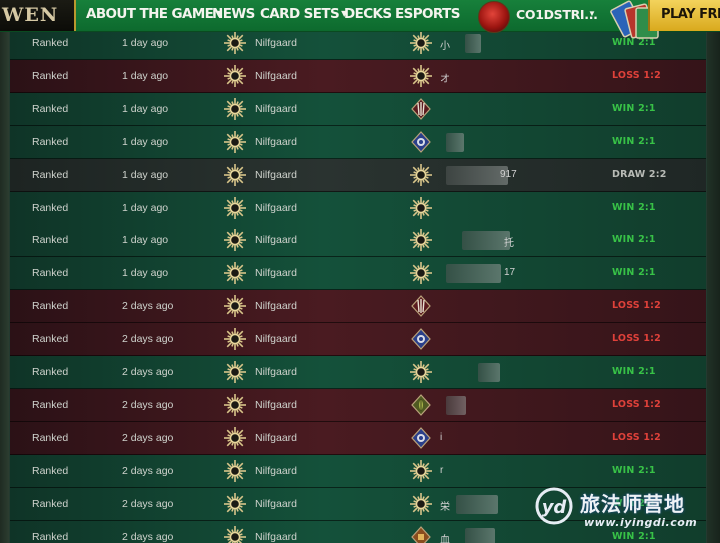  Describe the element at coordinates (358, 372) in the screenshot. I see `table-row: Ranked 2 days ago Nilfgaard WIN 2:1` at that location.